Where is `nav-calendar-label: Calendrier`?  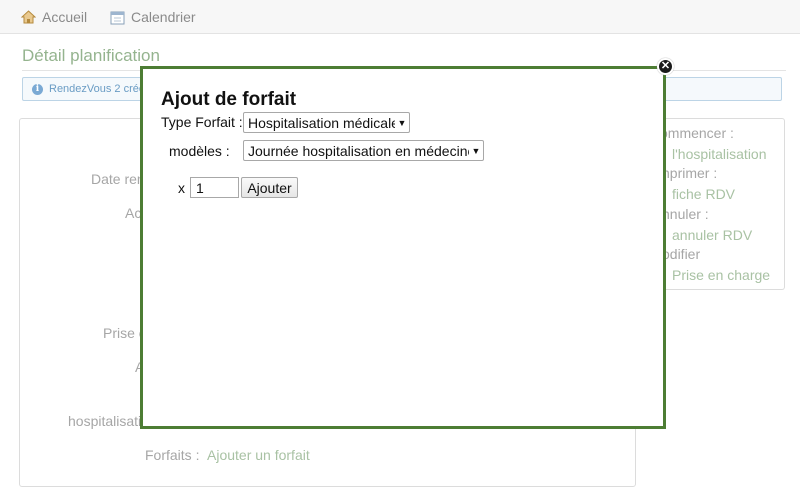 nav-calendar-label: Calendrier is located at coordinates (163, 17).